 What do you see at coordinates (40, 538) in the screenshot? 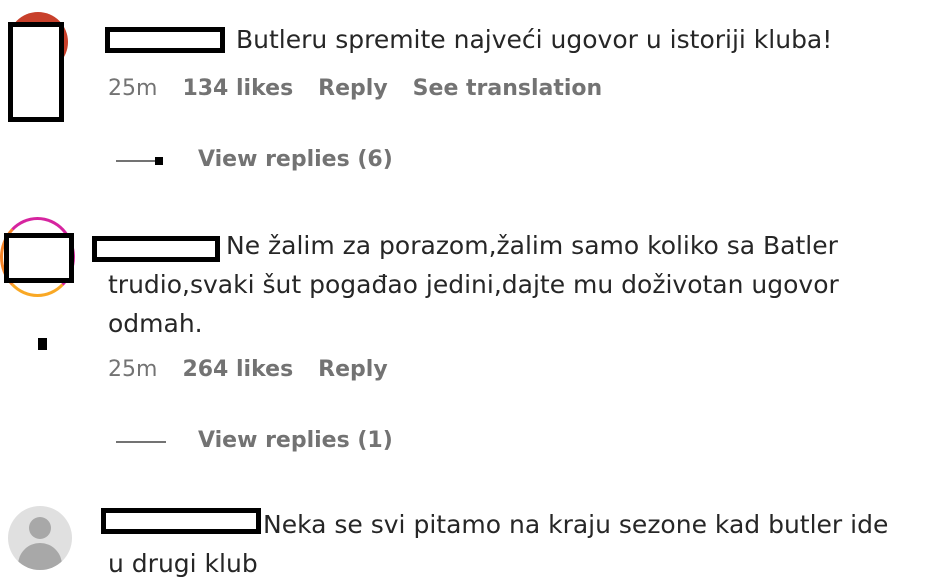
I see `default-avatar-icon` at bounding box center [40, 538].